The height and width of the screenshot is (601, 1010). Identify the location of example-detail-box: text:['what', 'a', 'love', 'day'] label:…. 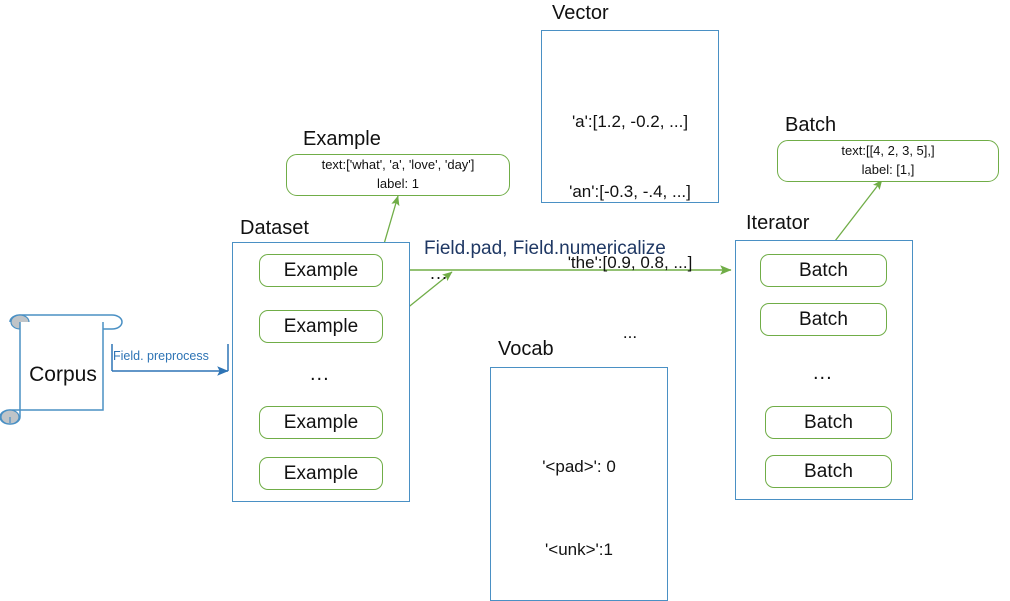
(398, 175).